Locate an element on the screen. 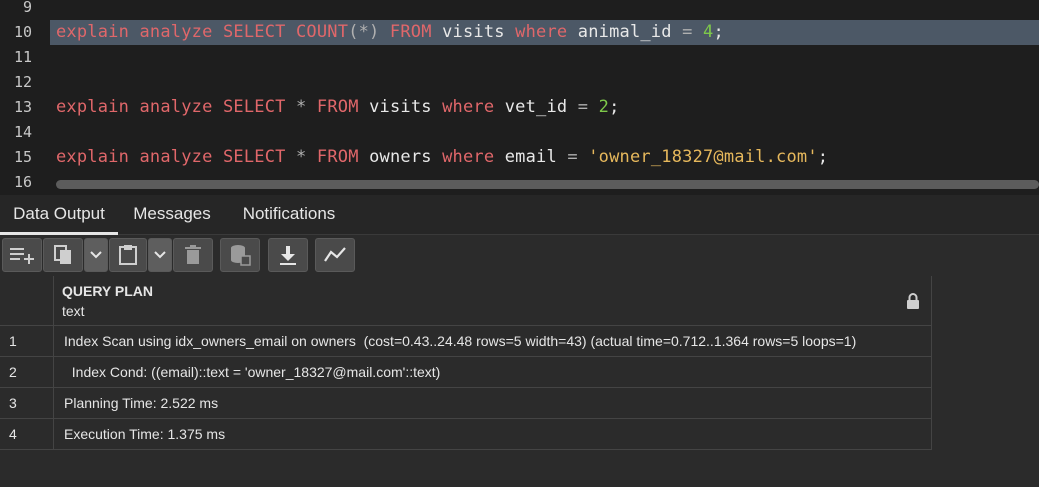 The width and height of the screenshot is (1039, 487). paste-options-dropdown is located at coordinates (160, 255).